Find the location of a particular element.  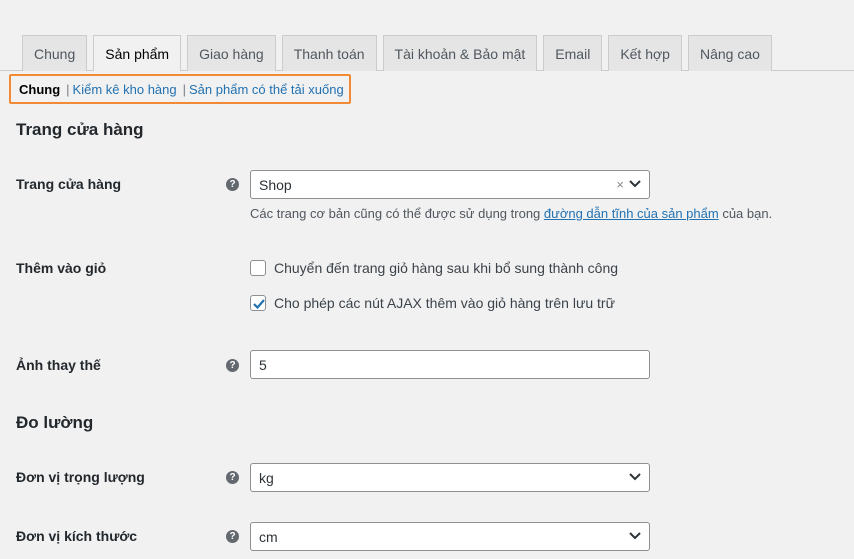

tab-integration: Kết hợp is located at coordinates (645, 53).